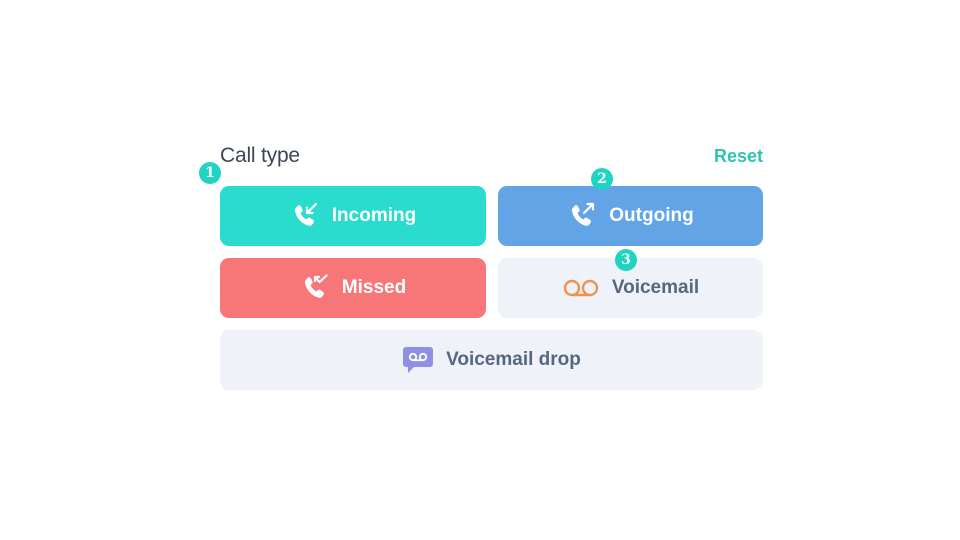  I want to click on voicemail-label: Voicemail, so click(655, 287).